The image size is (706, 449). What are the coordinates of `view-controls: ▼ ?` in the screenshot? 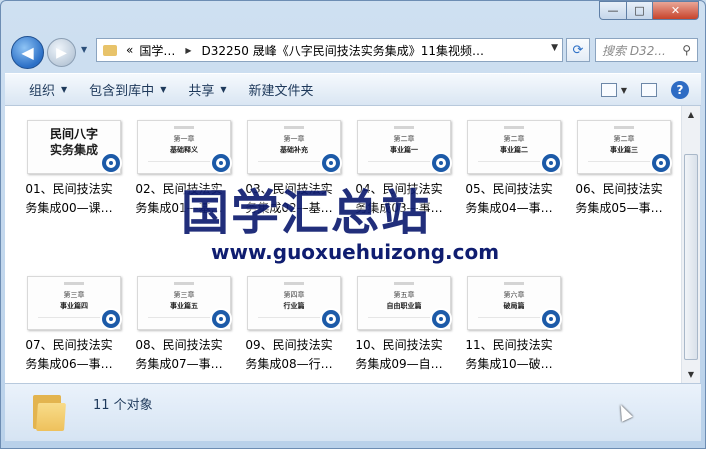 It's located at (638, 90).